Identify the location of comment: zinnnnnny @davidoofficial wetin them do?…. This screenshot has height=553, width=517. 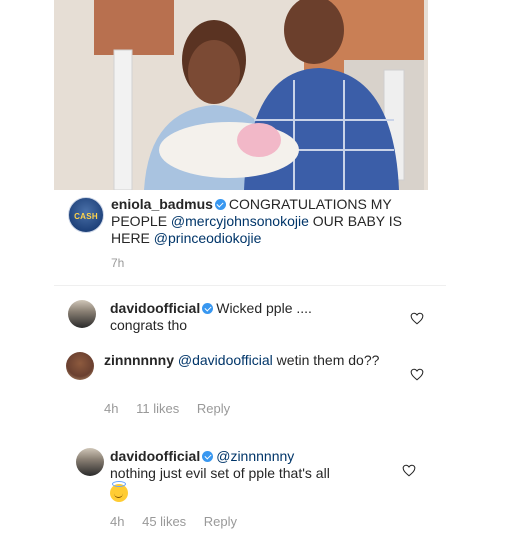
(257, 383).